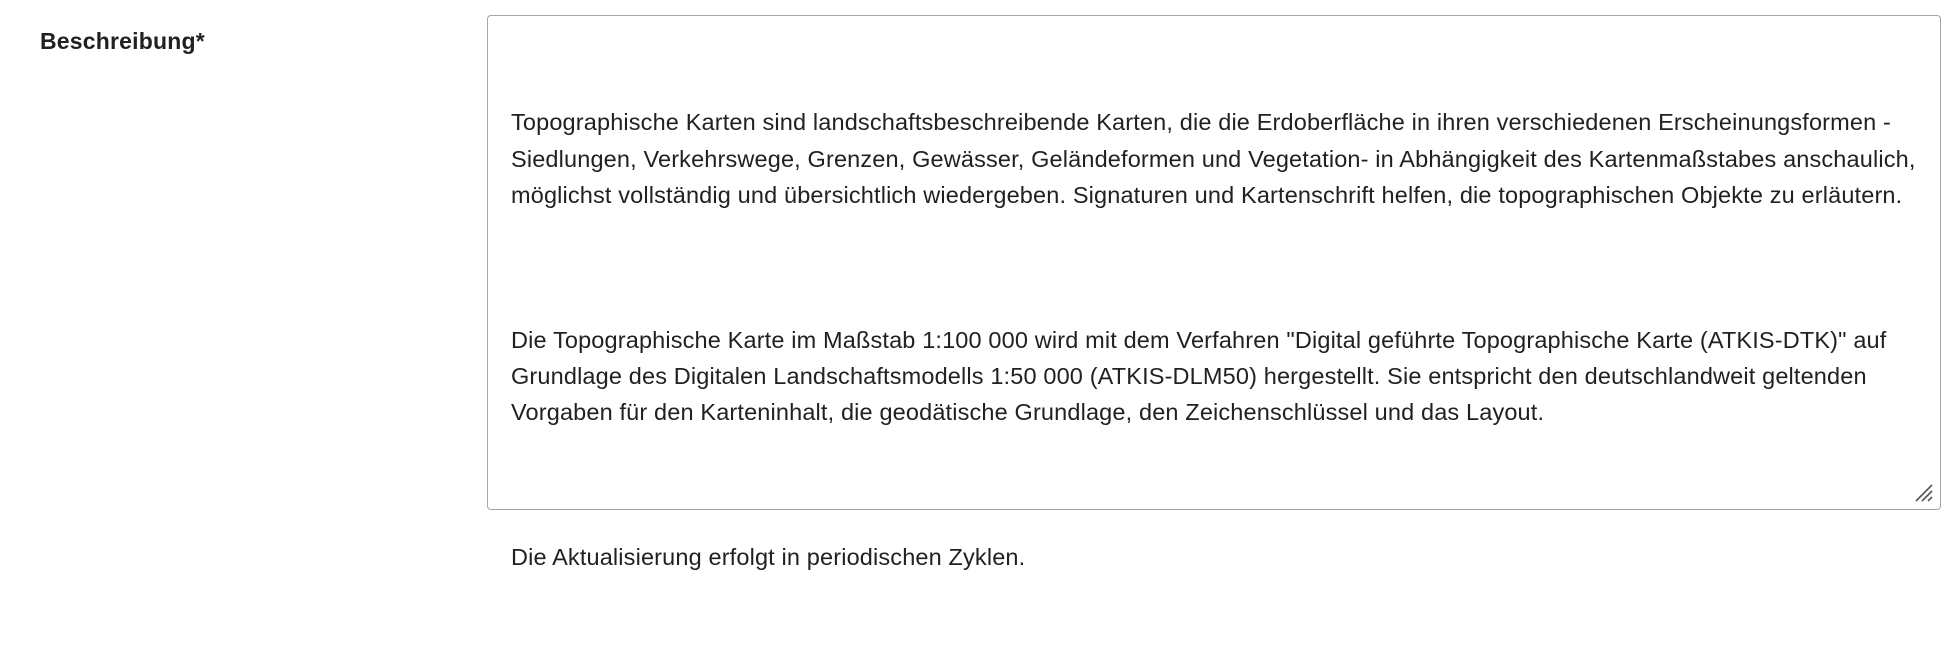  I want to click on description-label: Beschreibung*, so click(122, 41).